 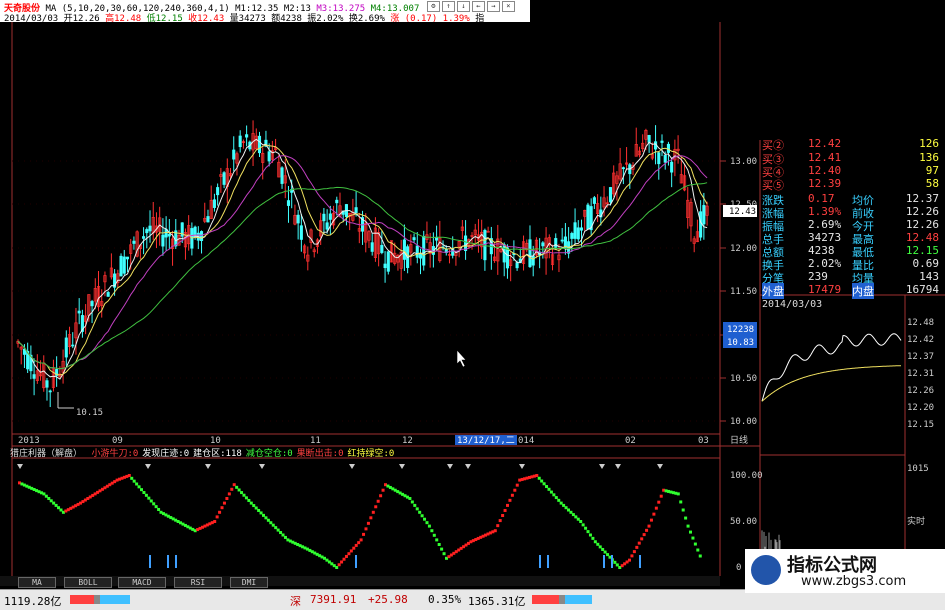 What do you see at coordinates (88, 582) in the screenshot?
I see `tab-boll: BOLL` at bounding box center [88, 582].